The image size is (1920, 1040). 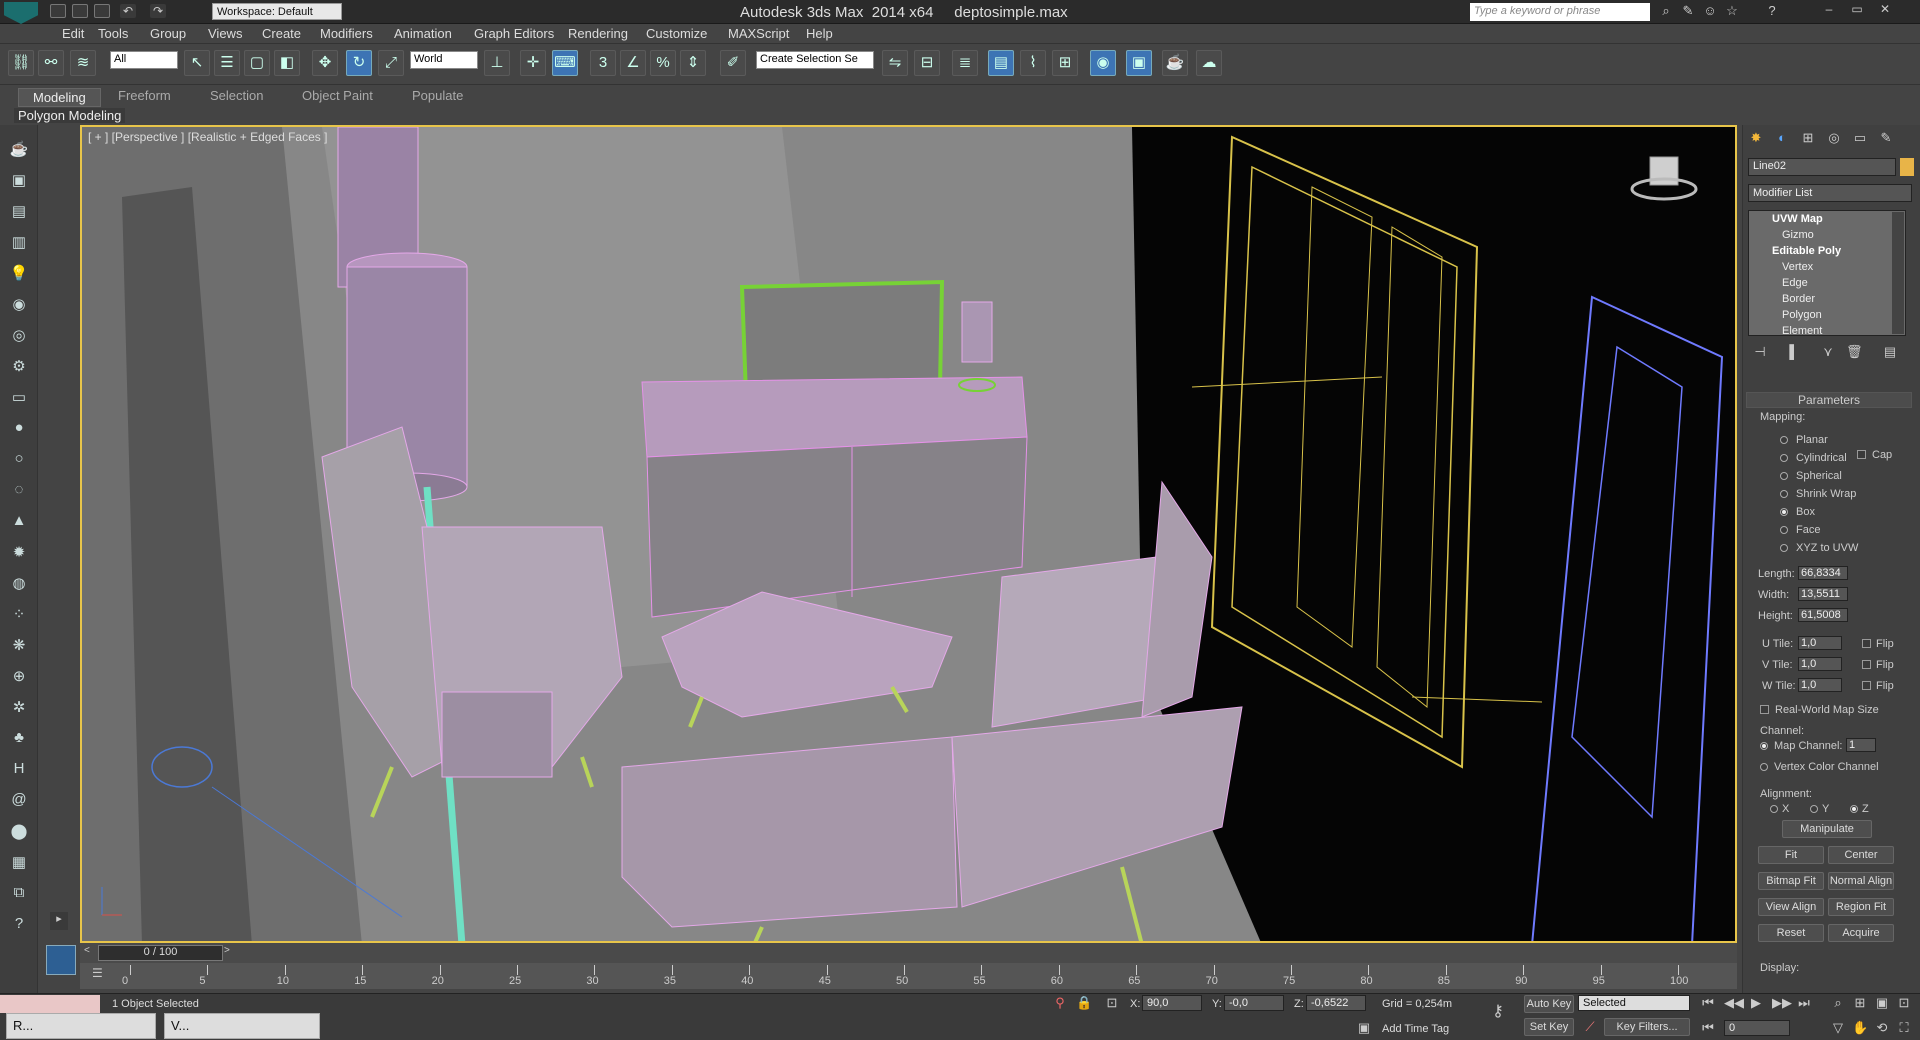 What do you see at coordinates (1254, 1003) in the screenshot?
I see `y-coord-field: -0,0` at bounding box center [1254, 1003].